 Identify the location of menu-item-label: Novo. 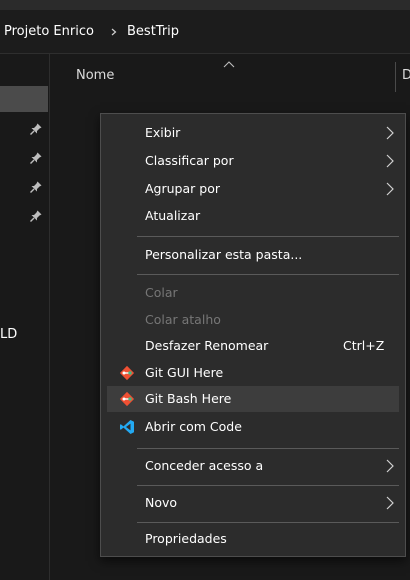
(161, 502).